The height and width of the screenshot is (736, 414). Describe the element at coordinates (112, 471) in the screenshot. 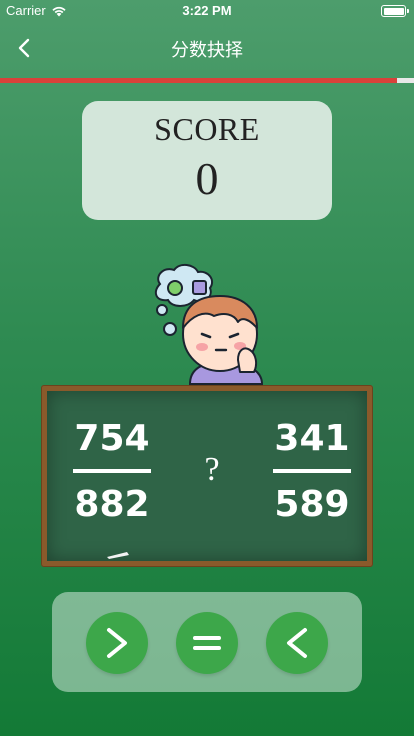

I see `left-fraction-bar` at that location.